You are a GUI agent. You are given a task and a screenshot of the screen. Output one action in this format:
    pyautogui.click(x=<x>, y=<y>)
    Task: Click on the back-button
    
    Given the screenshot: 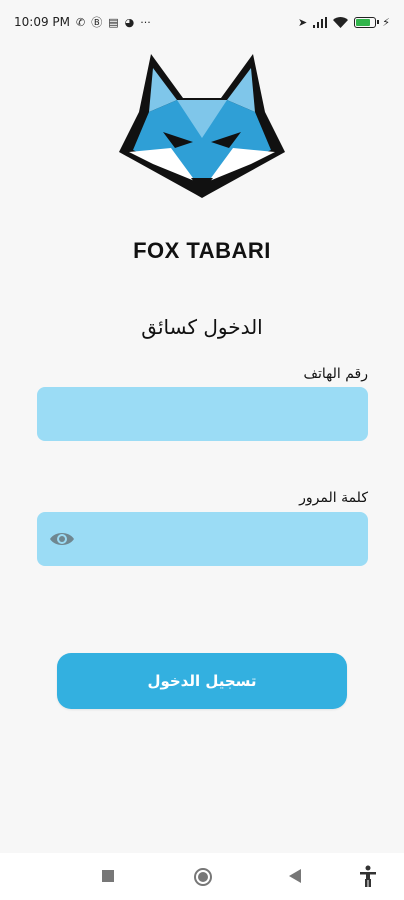 What is the action you would take?
    pyautogui.click(x=295, y=876)
    